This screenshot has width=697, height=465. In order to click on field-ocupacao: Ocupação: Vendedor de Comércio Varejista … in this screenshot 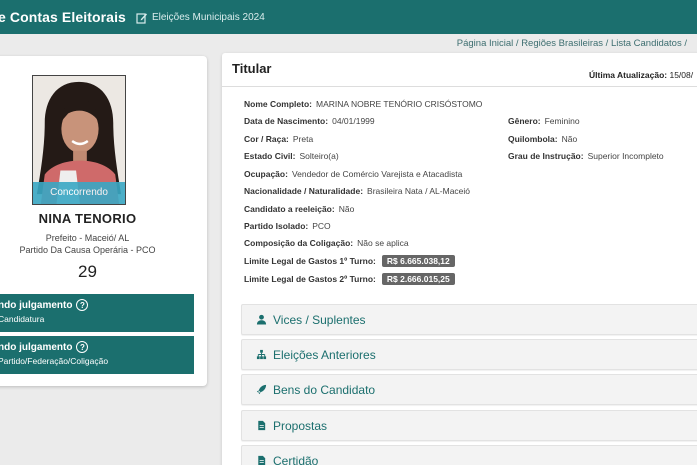, I will do `click(353, 174)`.